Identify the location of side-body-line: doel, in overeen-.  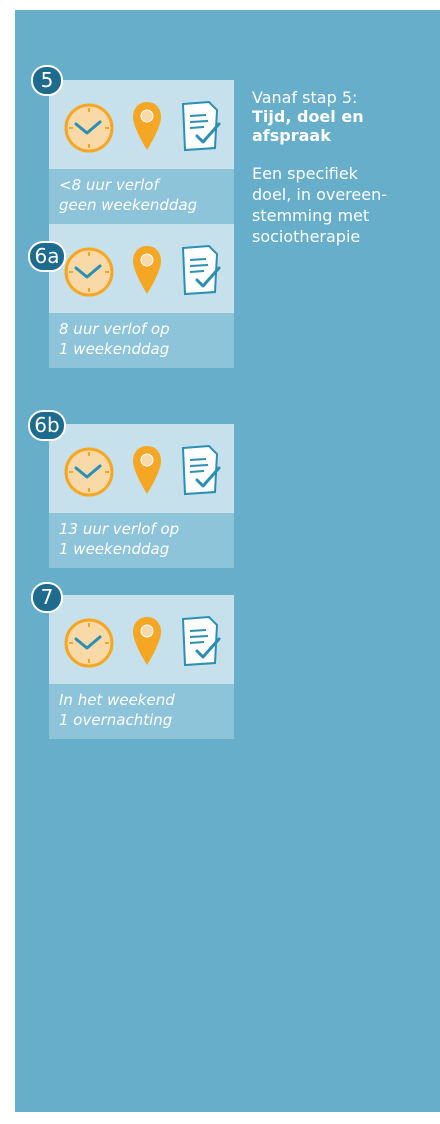
(320, 194).